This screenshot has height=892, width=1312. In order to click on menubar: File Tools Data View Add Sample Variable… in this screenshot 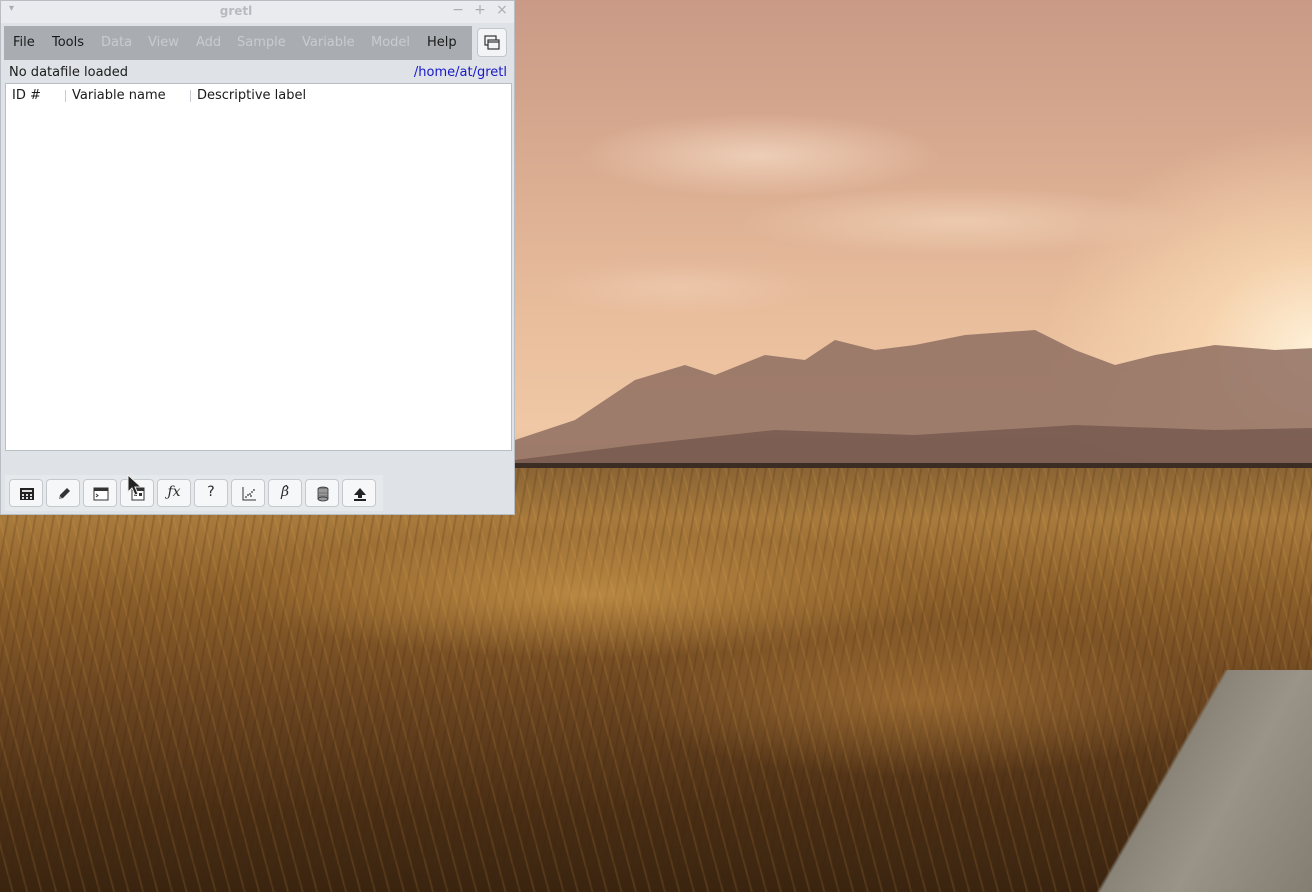, I will do `click(238, 43)`.